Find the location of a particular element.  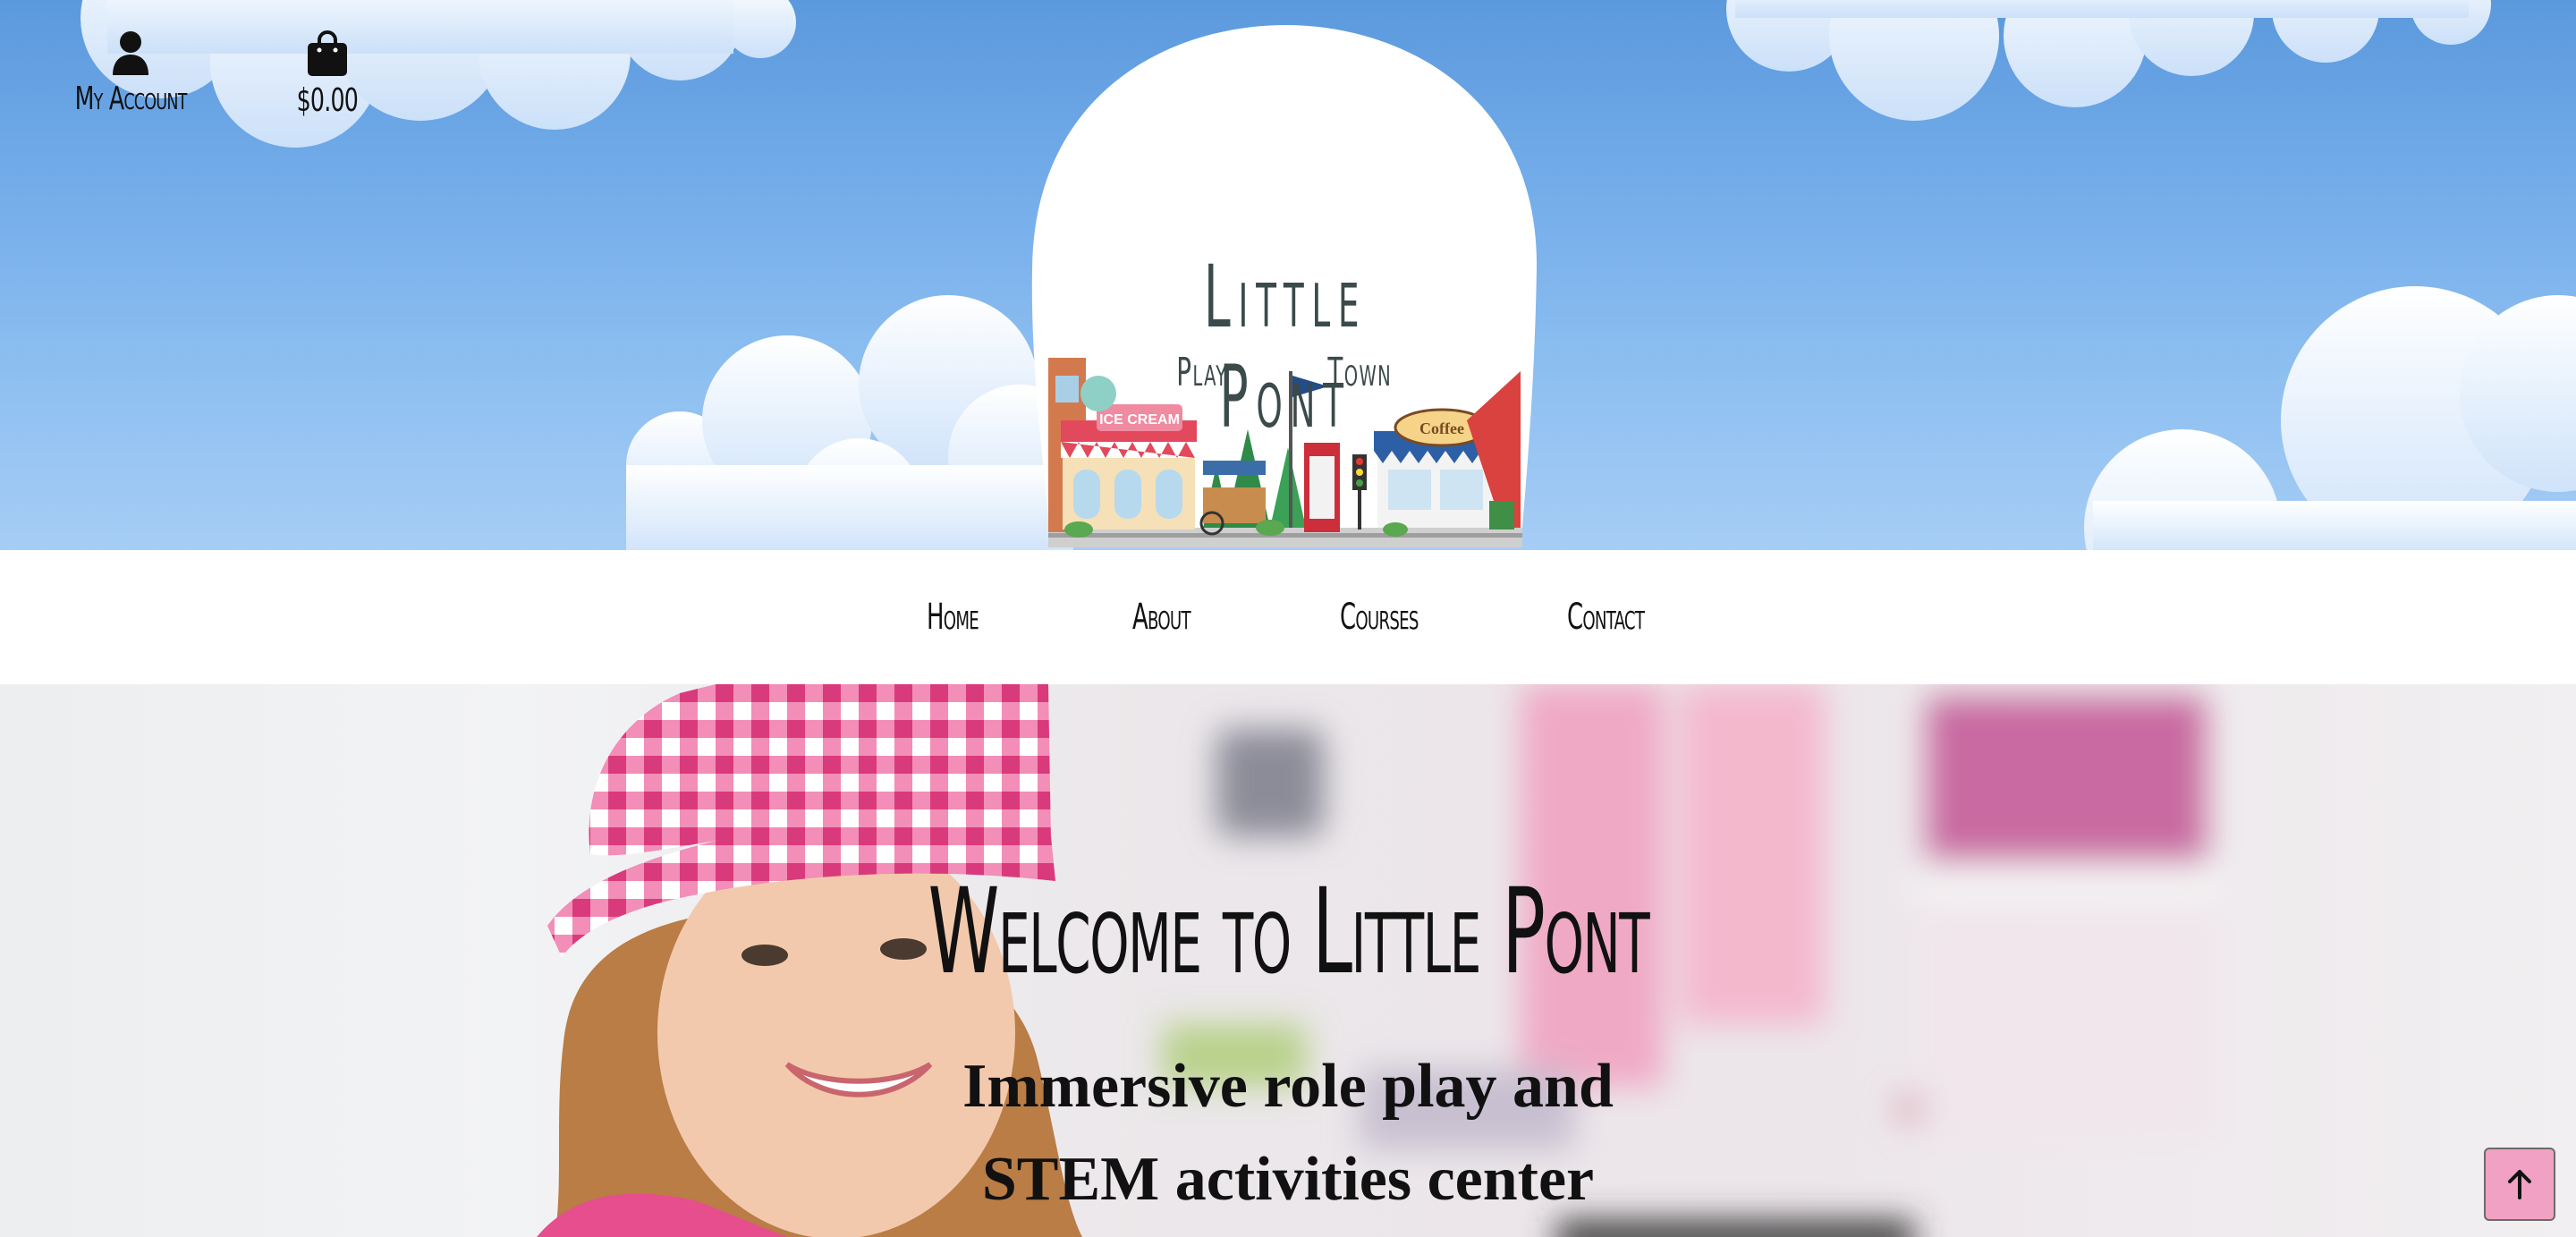

site-logo: Little Pont Play Town is located at coordinates (1285, 286).